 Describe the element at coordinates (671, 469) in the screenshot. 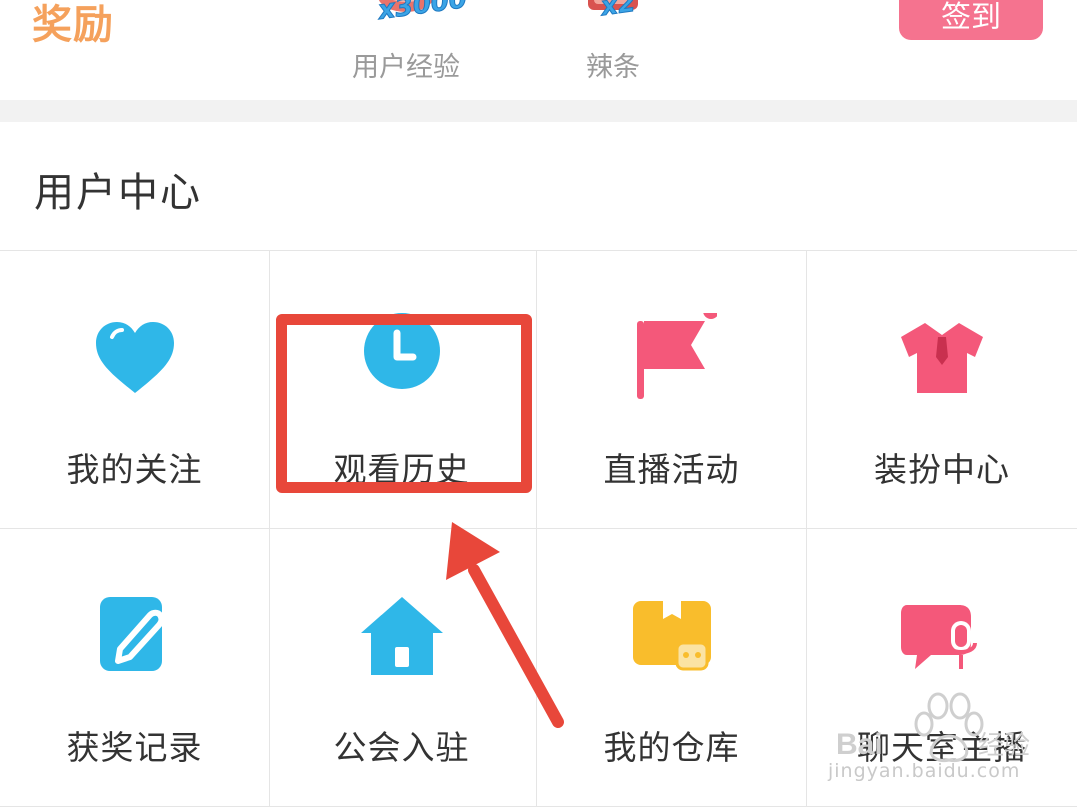

I see `grid-item-label: 直播活动` at that location.